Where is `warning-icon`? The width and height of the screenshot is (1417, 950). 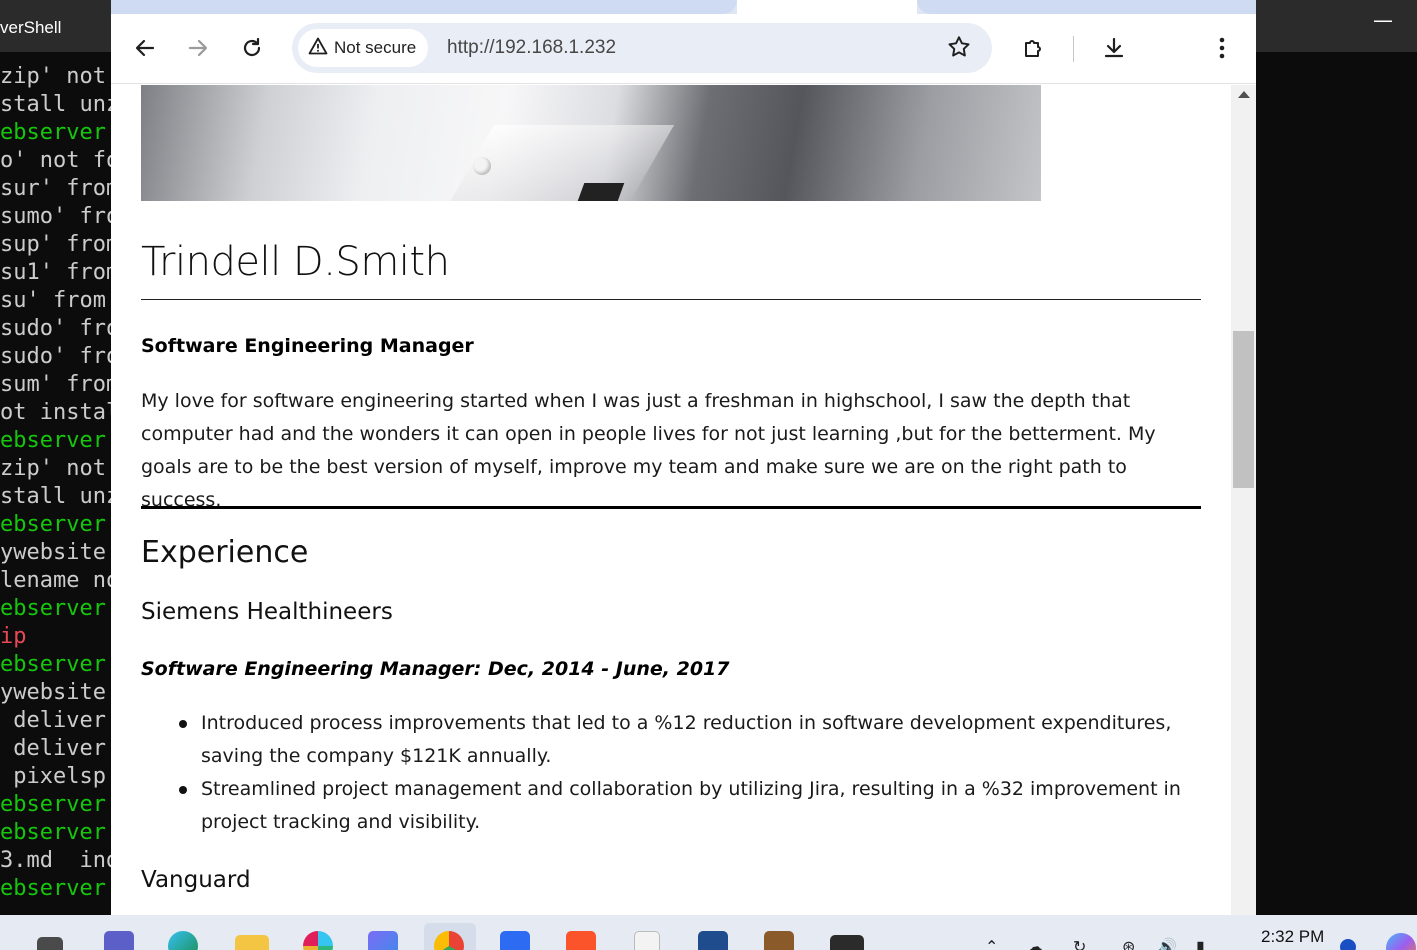 warning-icon is located at coordinates (318, 48).